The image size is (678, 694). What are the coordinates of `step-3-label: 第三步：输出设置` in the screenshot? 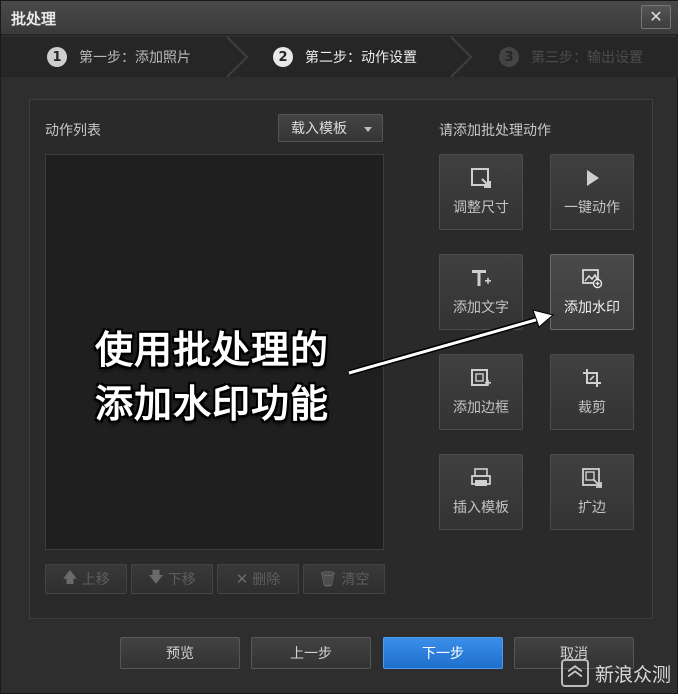 It's located at (587, 58).